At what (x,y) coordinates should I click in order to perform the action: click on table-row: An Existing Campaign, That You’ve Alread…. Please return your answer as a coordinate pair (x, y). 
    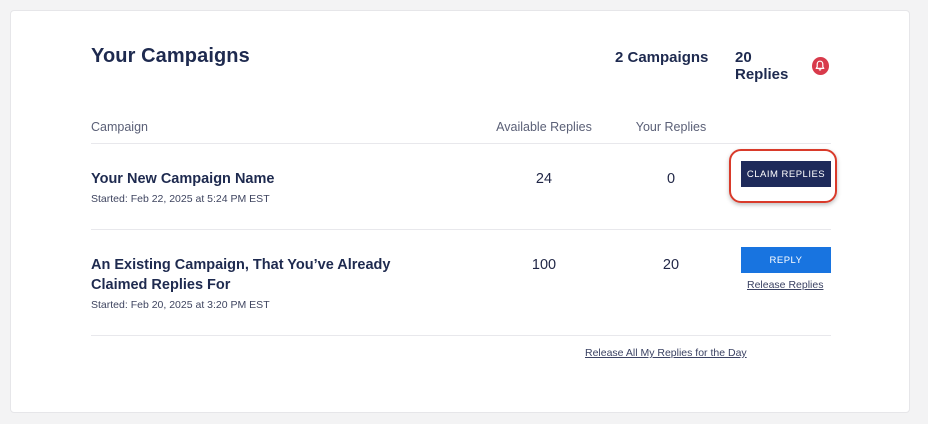
    Looking at the image, I should click on (461, 279).